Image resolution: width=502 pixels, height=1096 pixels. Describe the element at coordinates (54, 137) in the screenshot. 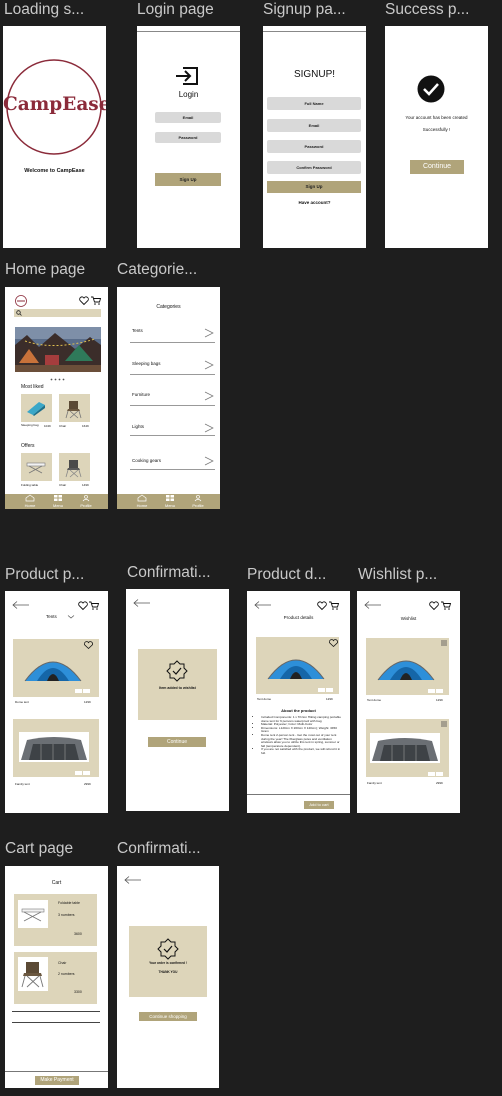

I see `loading-screen: CampEase Welcome to CampEase` at that location.